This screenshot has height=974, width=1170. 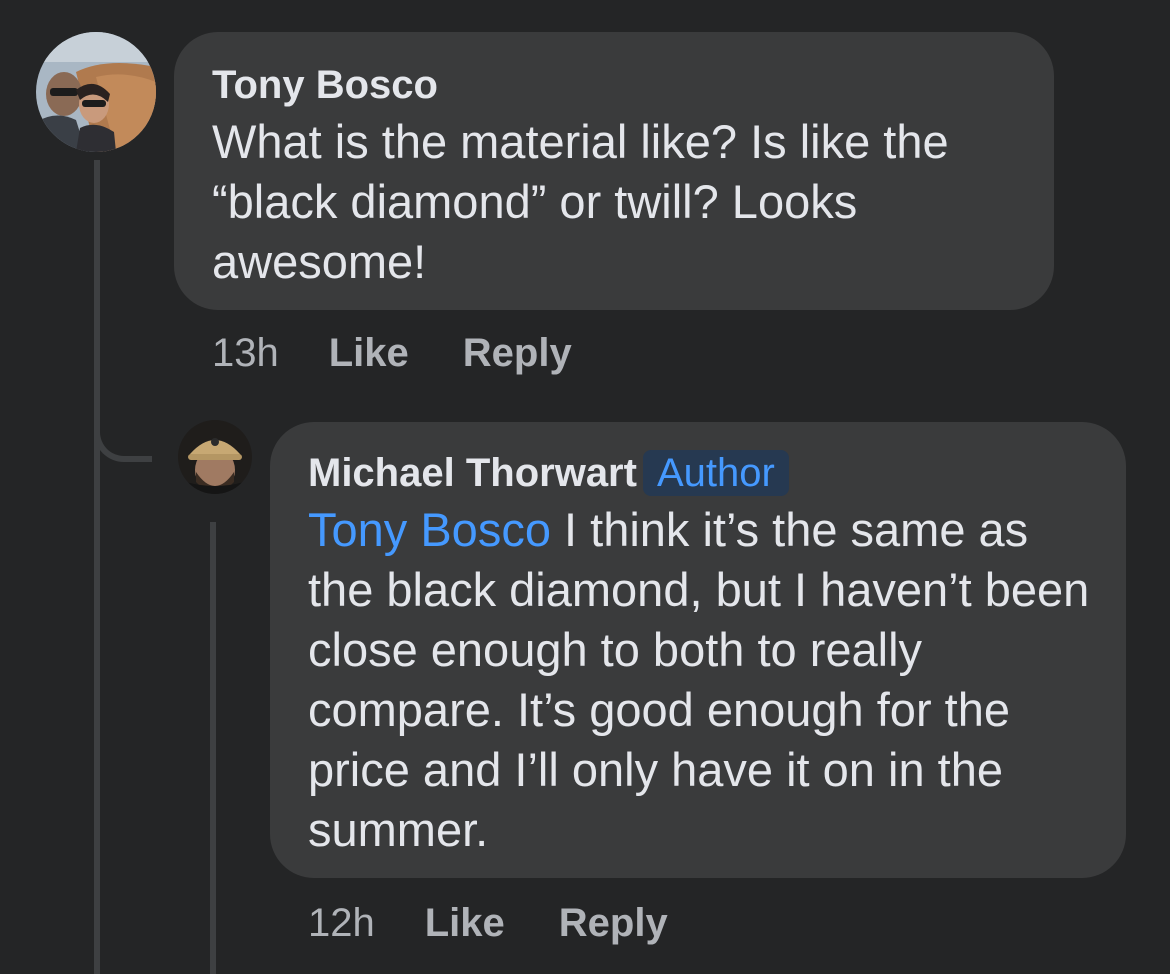 I want to click on reply-author-name: Michael Thorwart, so click(x=472, y=473).